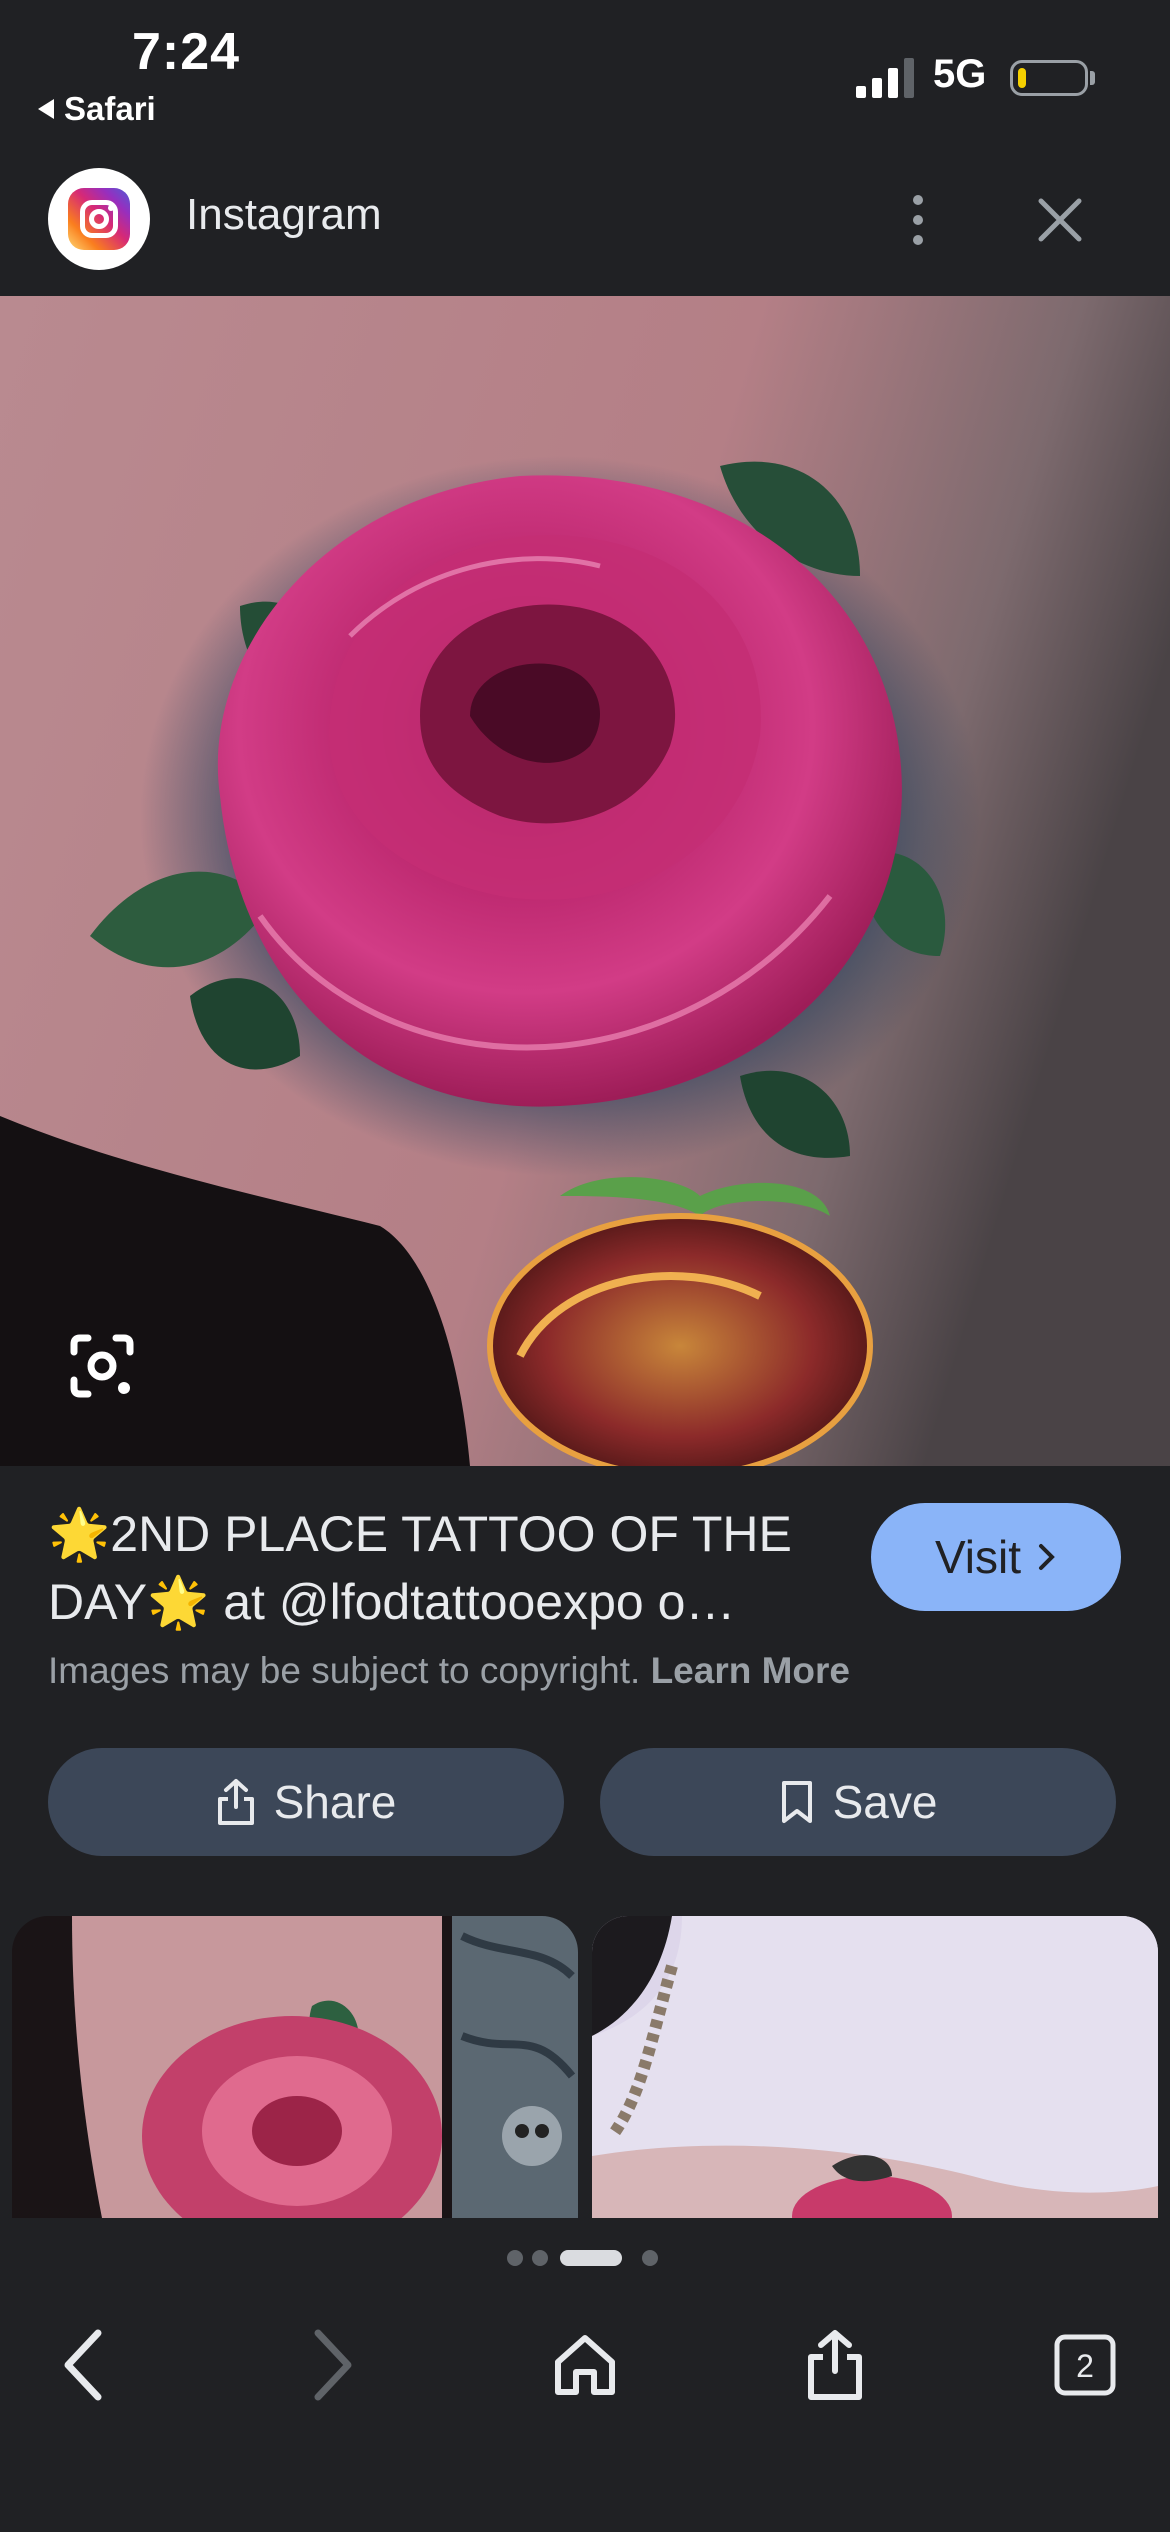 The image size is (1170, 2532). I want to click on share-page-button, so click(835, 2365).